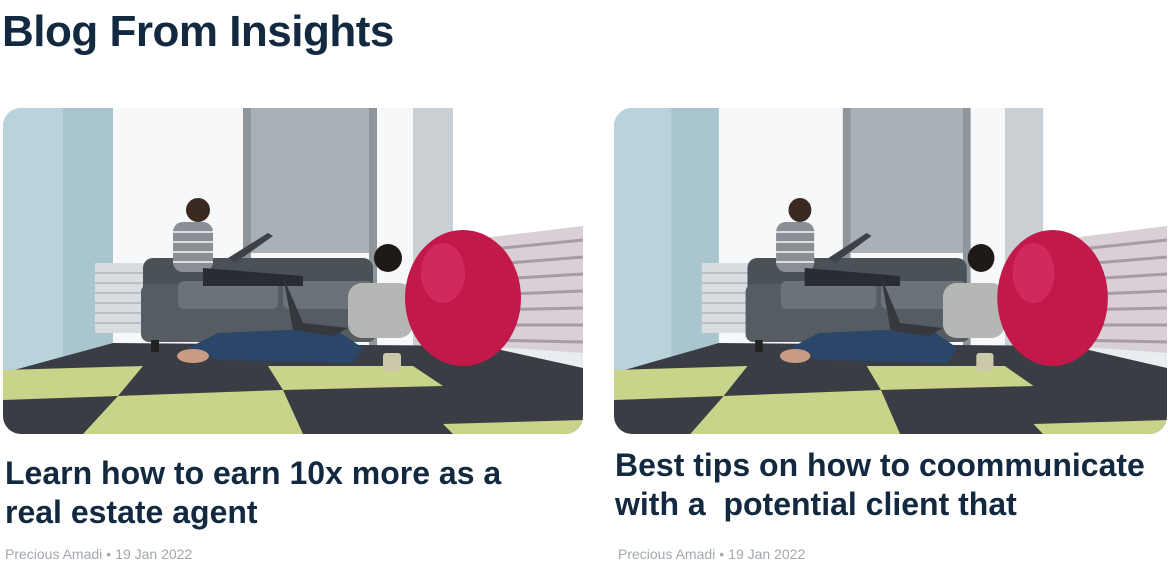  Describe the element at coordinates (198, 31) in the screenshot. I see `section-title: Blog From Insights` at that location.